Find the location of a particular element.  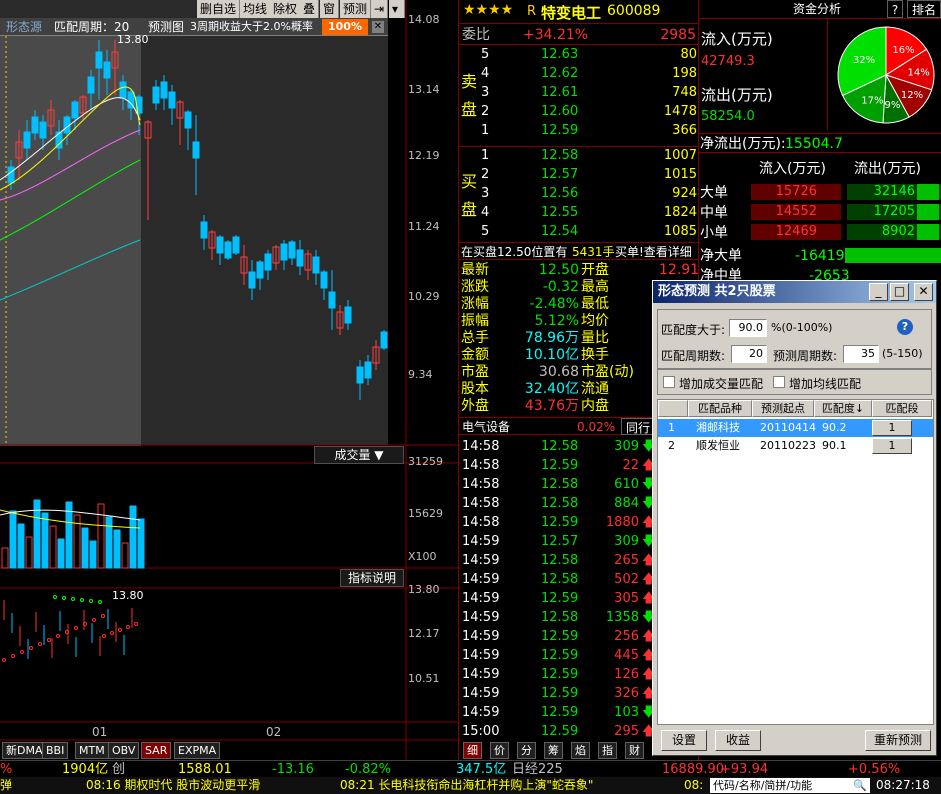

high-marker: 13.80 is located at coordinates (133, 39).